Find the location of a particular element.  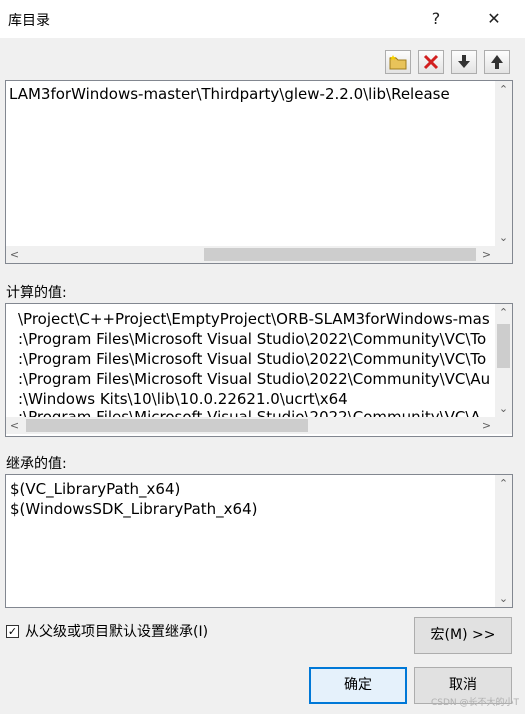

folder-star-icon is located at coordinates (398, 62).